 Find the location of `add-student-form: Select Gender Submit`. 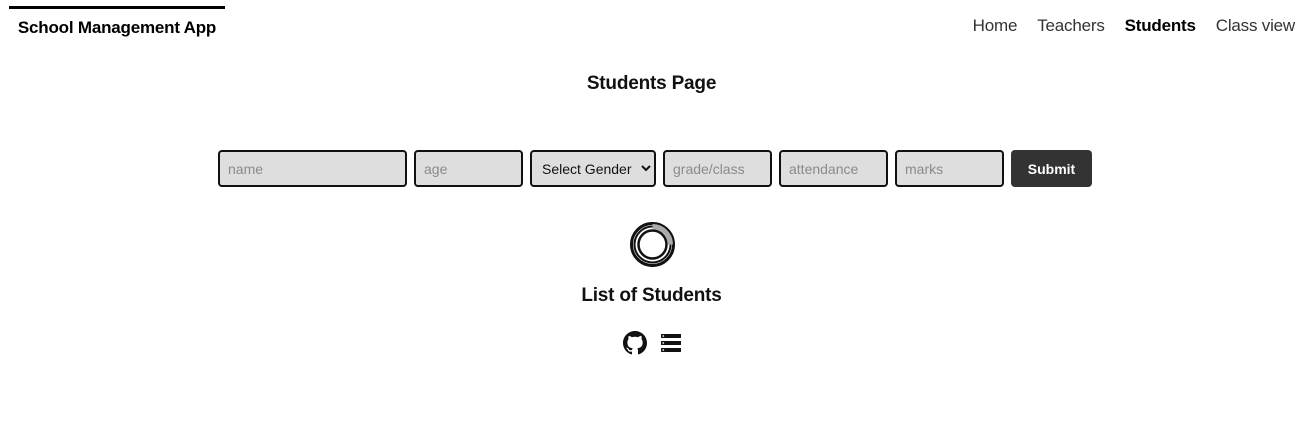

add-student-form: Select Gender Submit is located at coordinates (655, 168).